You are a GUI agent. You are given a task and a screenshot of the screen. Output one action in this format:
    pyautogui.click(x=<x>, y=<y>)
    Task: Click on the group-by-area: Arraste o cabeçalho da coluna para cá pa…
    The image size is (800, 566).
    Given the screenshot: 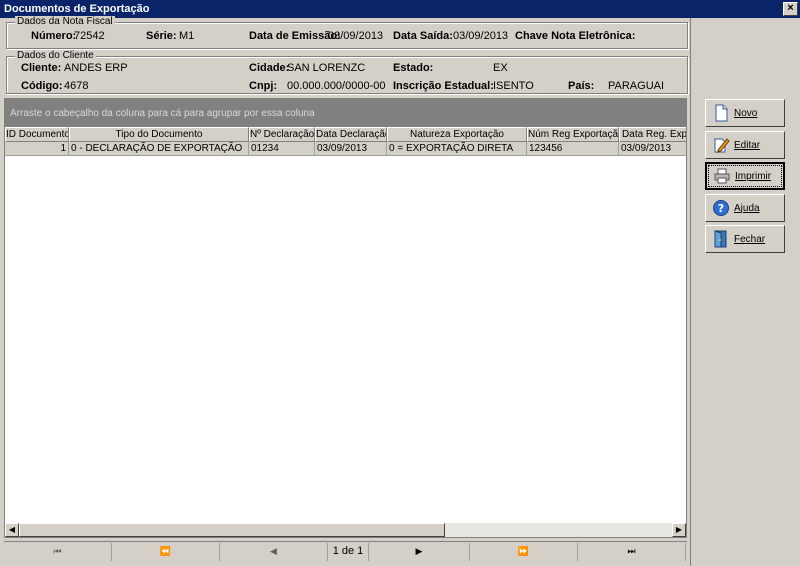 What is the action you would take?
    pyautogui.click(x=345, y=113)
    